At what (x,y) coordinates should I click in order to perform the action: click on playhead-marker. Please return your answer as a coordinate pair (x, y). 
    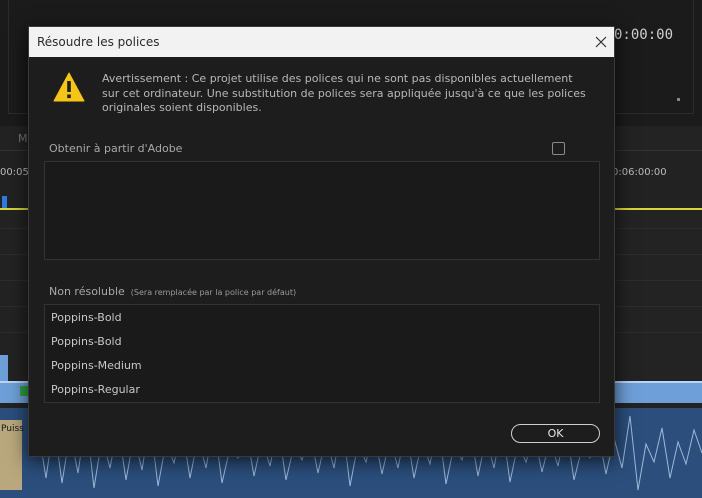
    Looking at the image, I should click on (4, 202).